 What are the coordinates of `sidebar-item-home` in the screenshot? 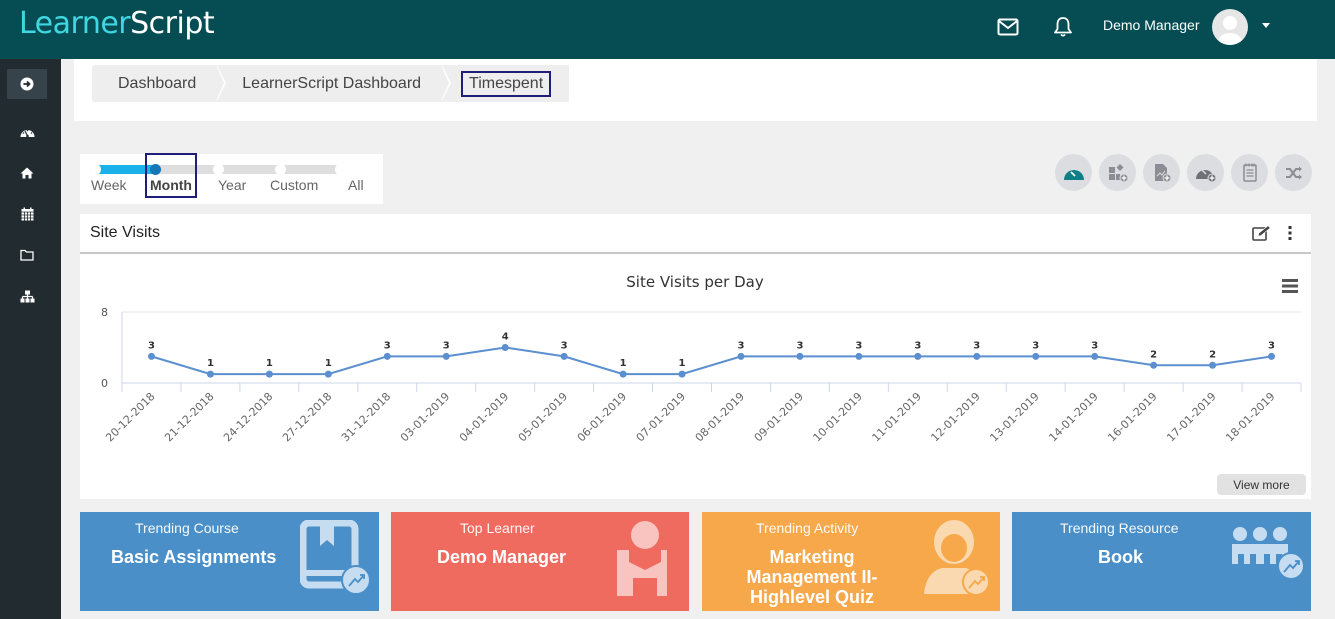 It's located at (27, 173).